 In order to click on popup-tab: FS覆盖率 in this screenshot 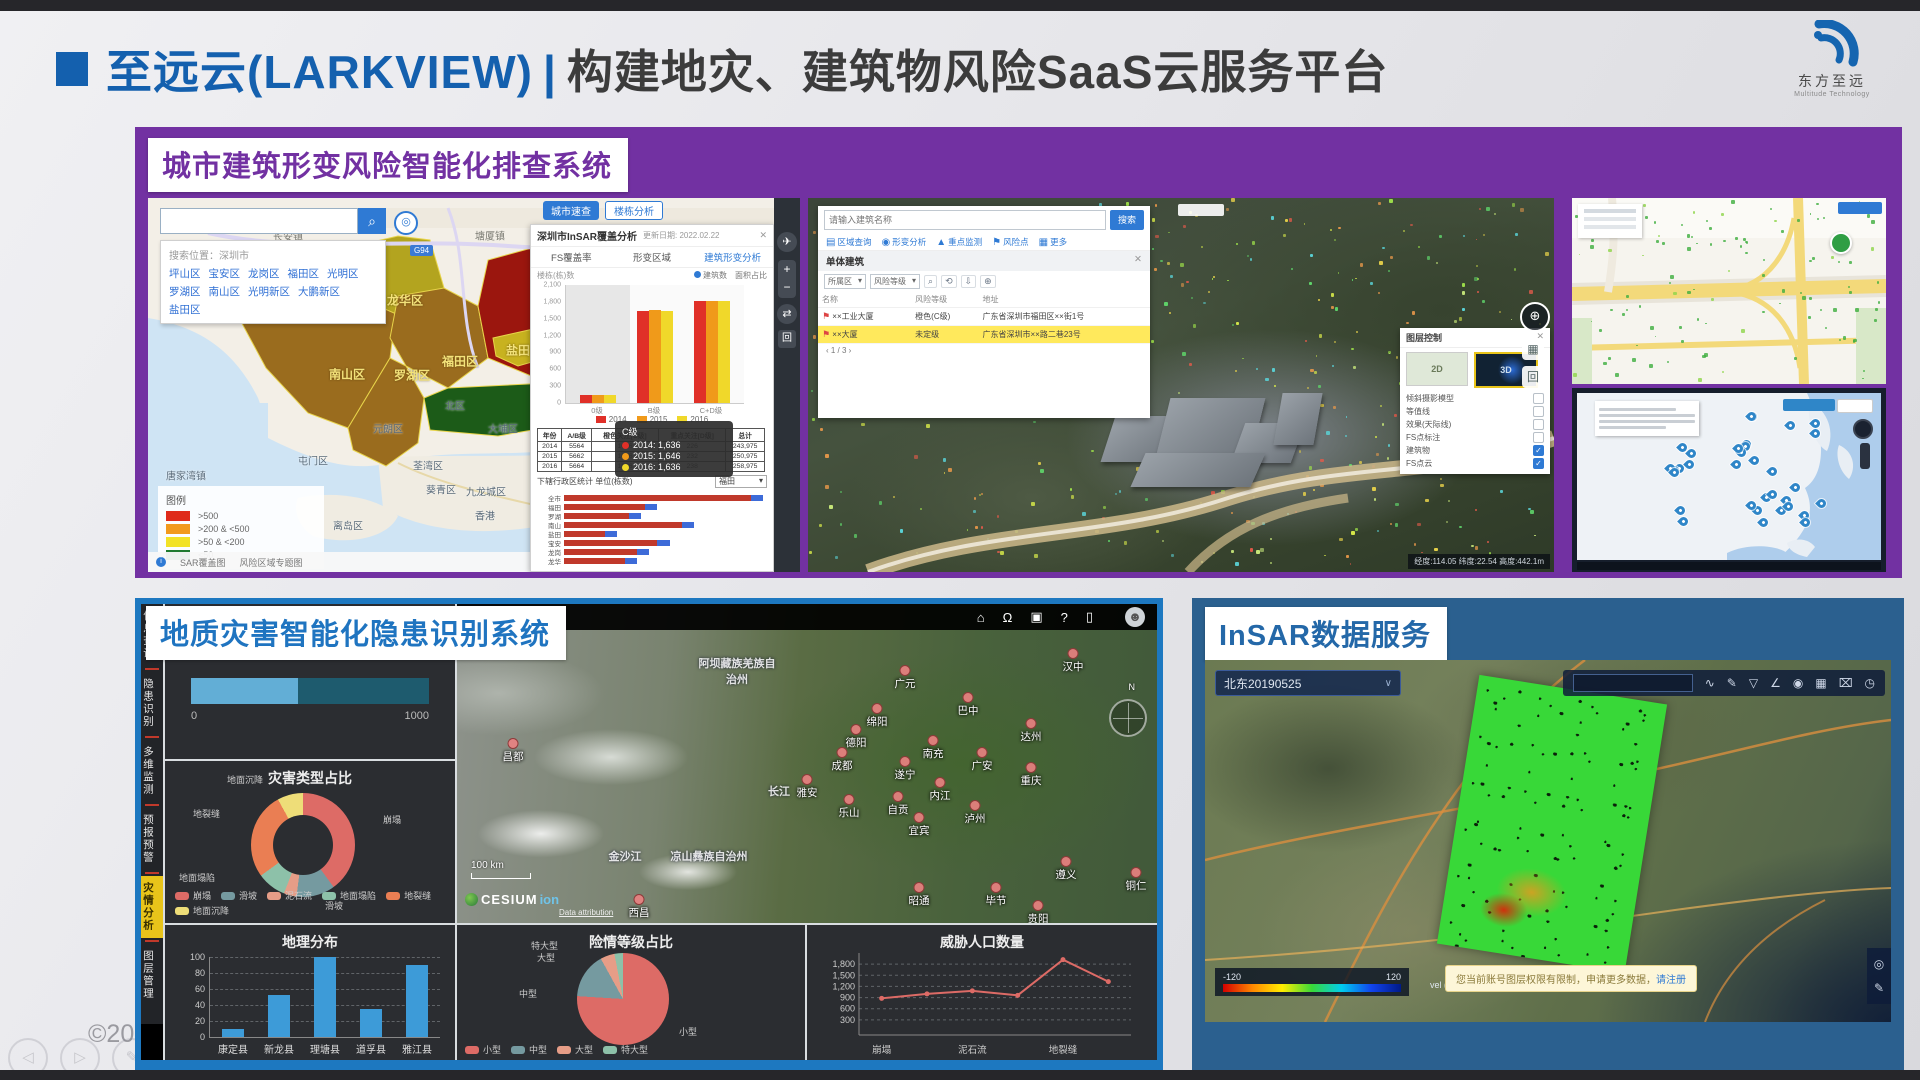, I will do `click(571, 257)`.